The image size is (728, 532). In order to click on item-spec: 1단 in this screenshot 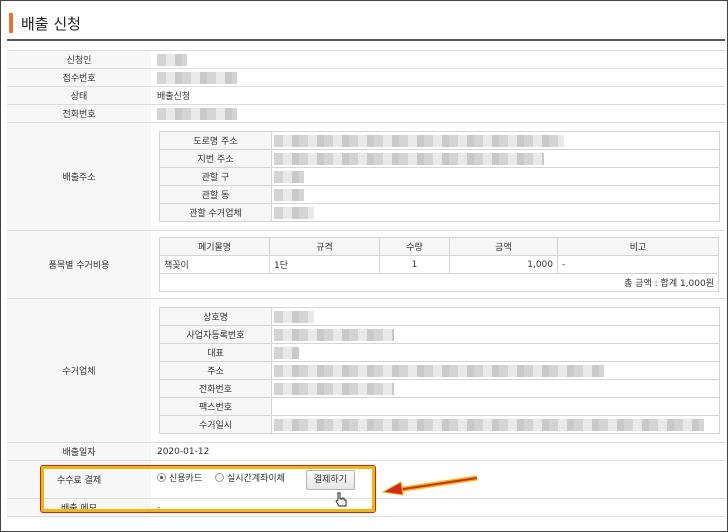, I will do `click(324, 264)`.